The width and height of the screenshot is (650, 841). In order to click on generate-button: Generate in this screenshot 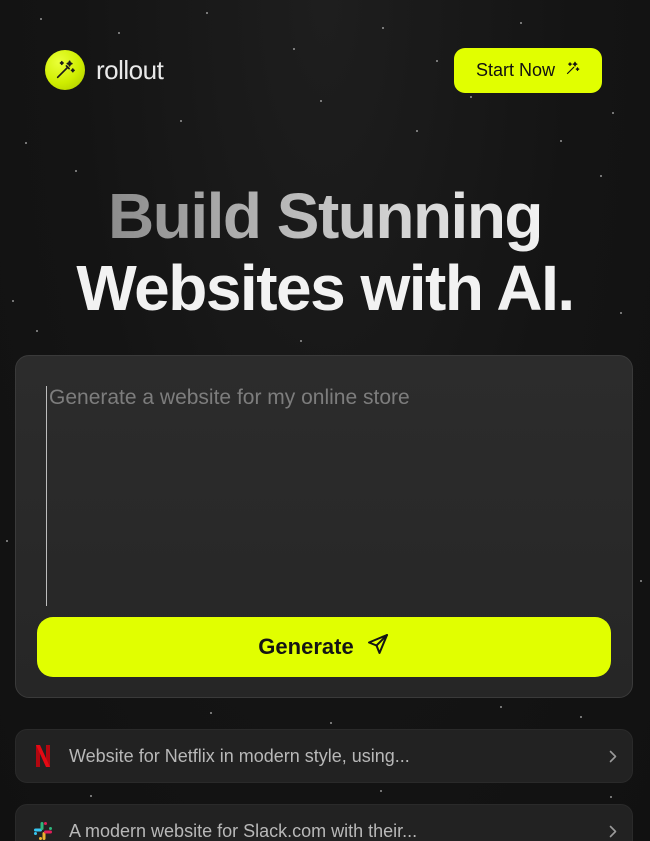, I will do `click(324, 647)`.